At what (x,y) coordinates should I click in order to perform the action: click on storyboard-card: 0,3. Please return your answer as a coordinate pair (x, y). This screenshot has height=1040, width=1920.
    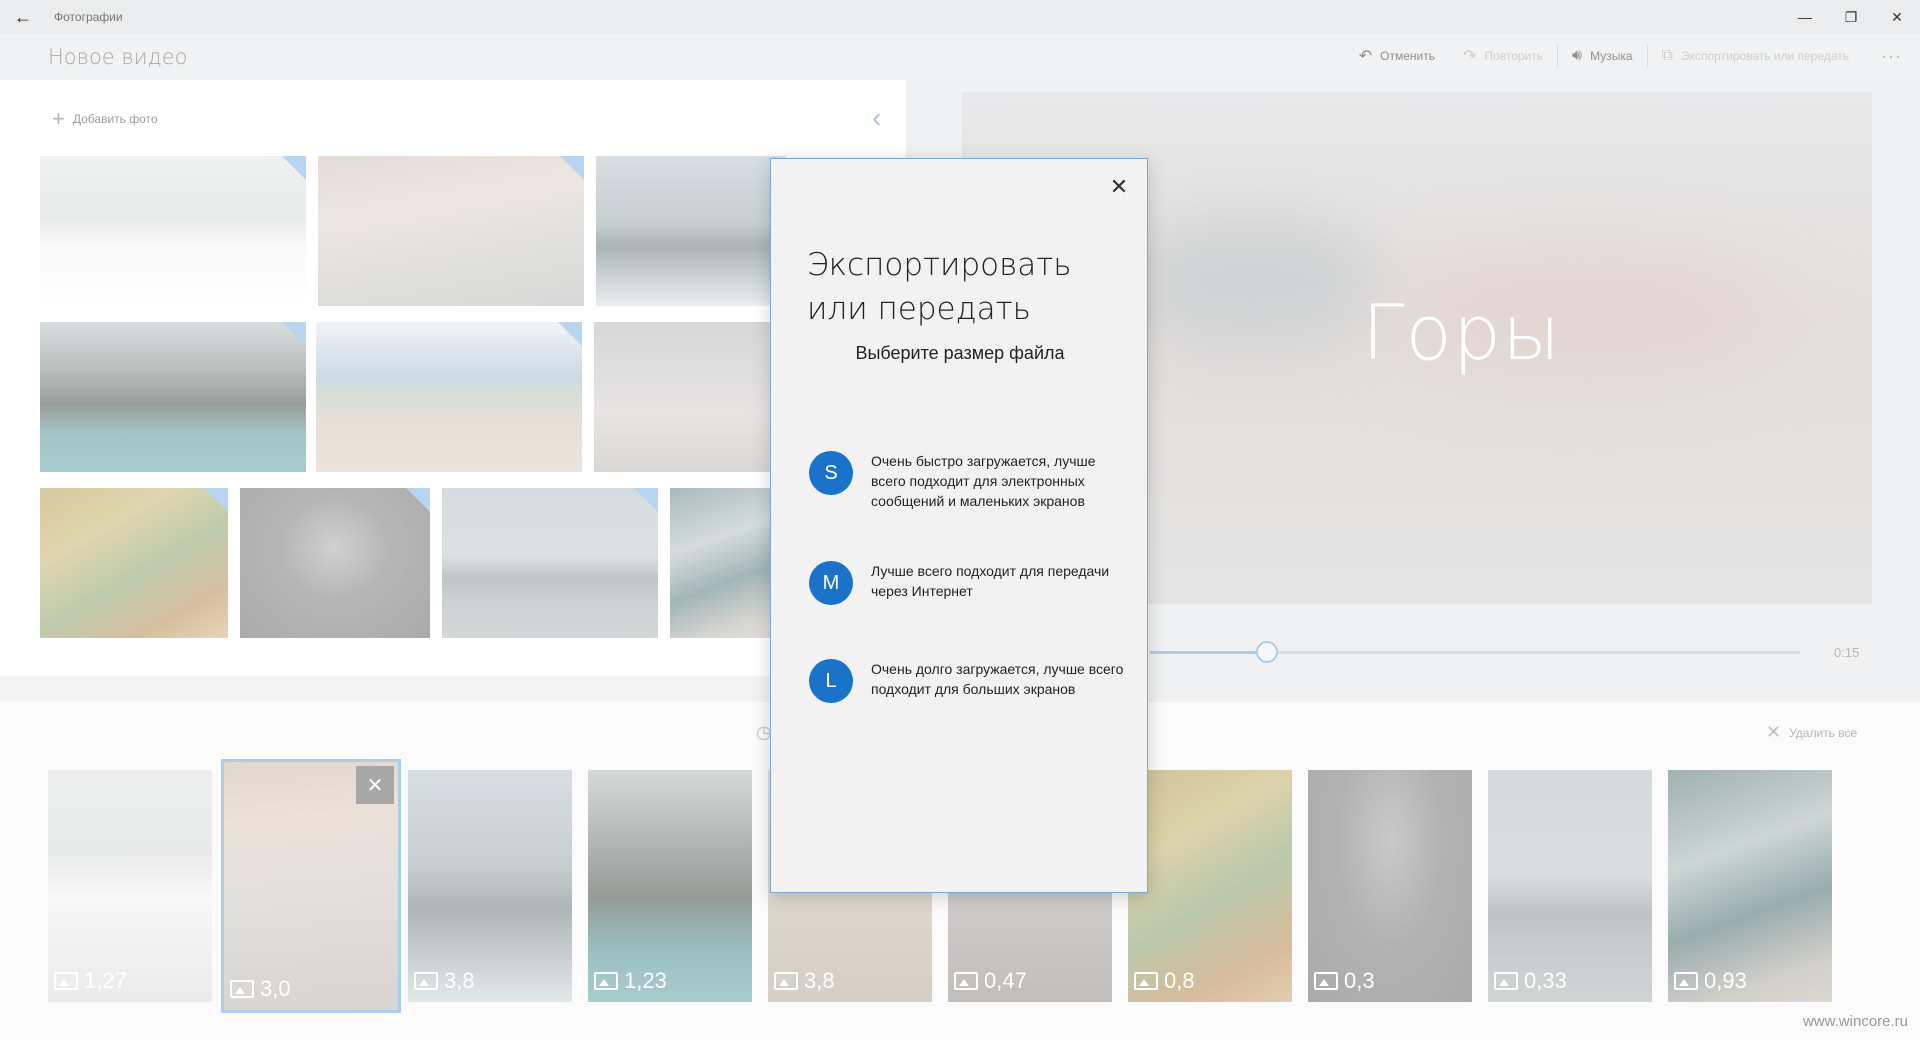
    Looking at the image, I should click on (1390, 886).